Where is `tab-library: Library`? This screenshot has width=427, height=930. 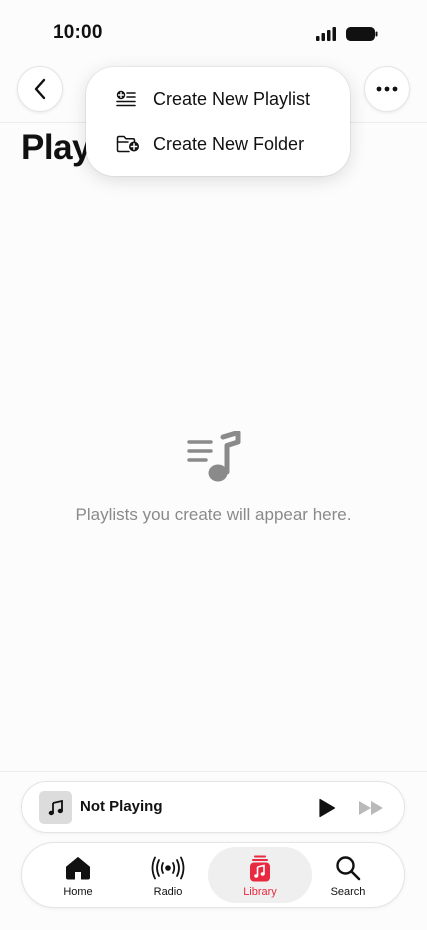 tab-library: Library is located at coordinates (260, 875).